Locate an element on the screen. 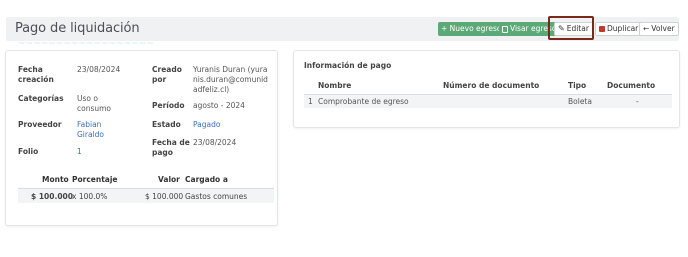  estado-value: Pagado is located at coordinates (207, 124).